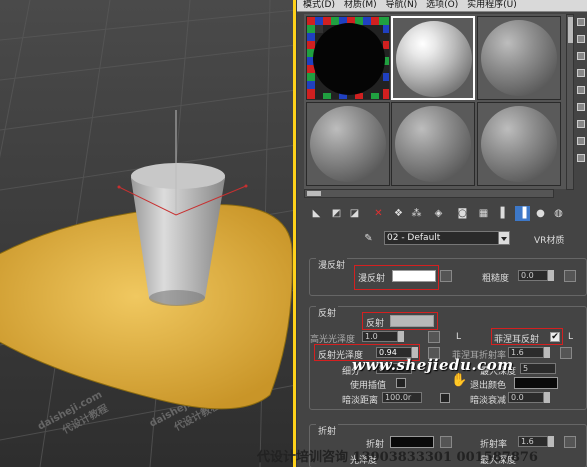  Describe the element at coordinates (462, 213) in the screenshot. I see `material-id-channel-icon: ◙` at that location.